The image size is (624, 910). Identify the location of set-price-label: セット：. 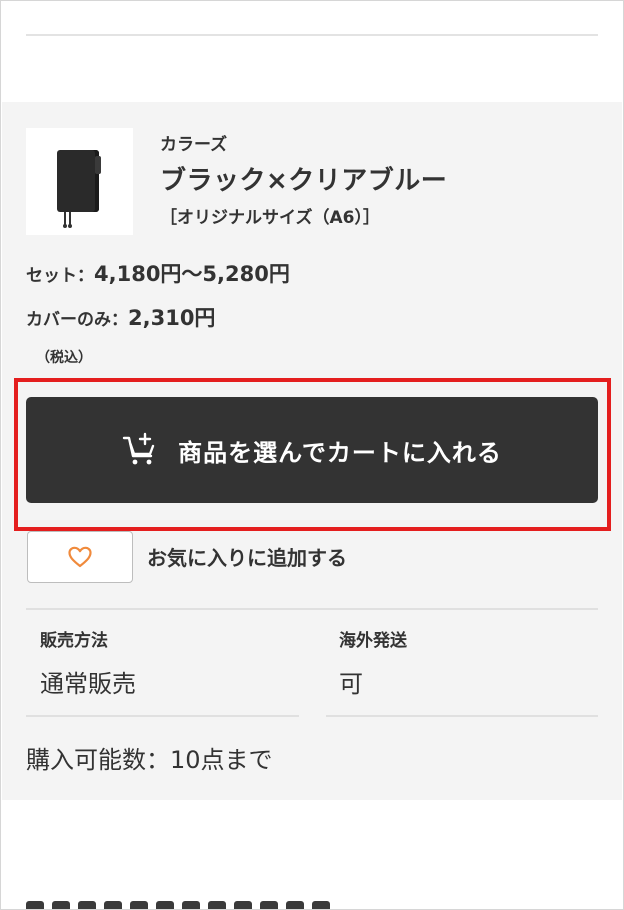
(60, 276).